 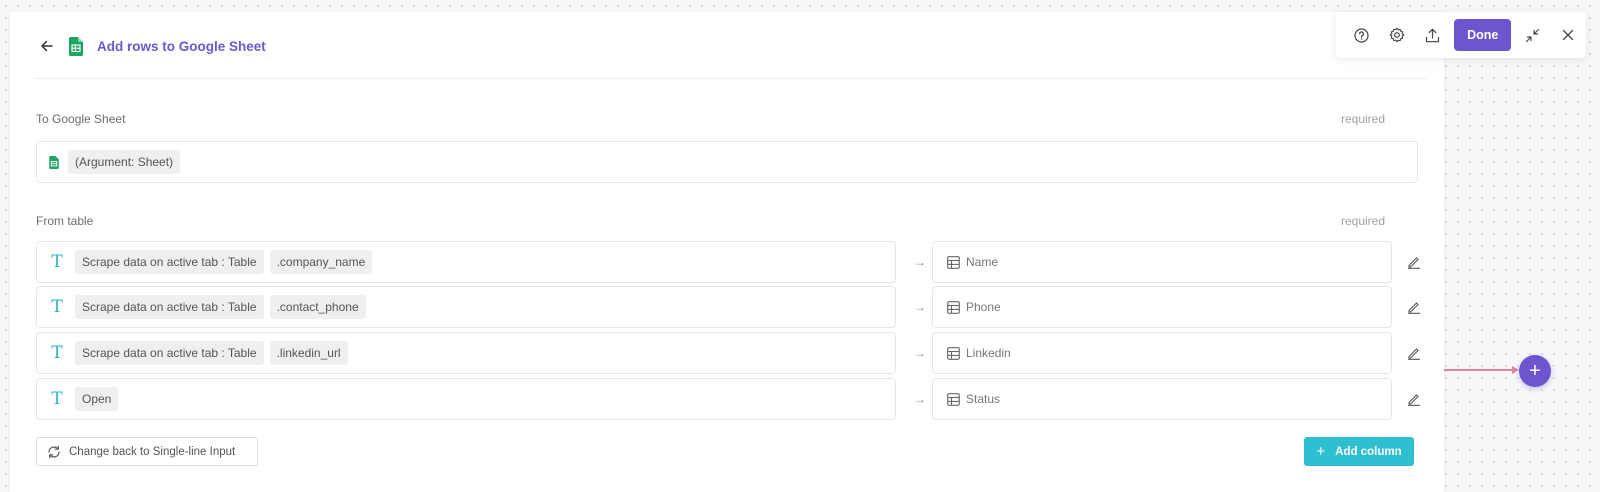 I want to click on header-divider, so click(x=730, y=78).